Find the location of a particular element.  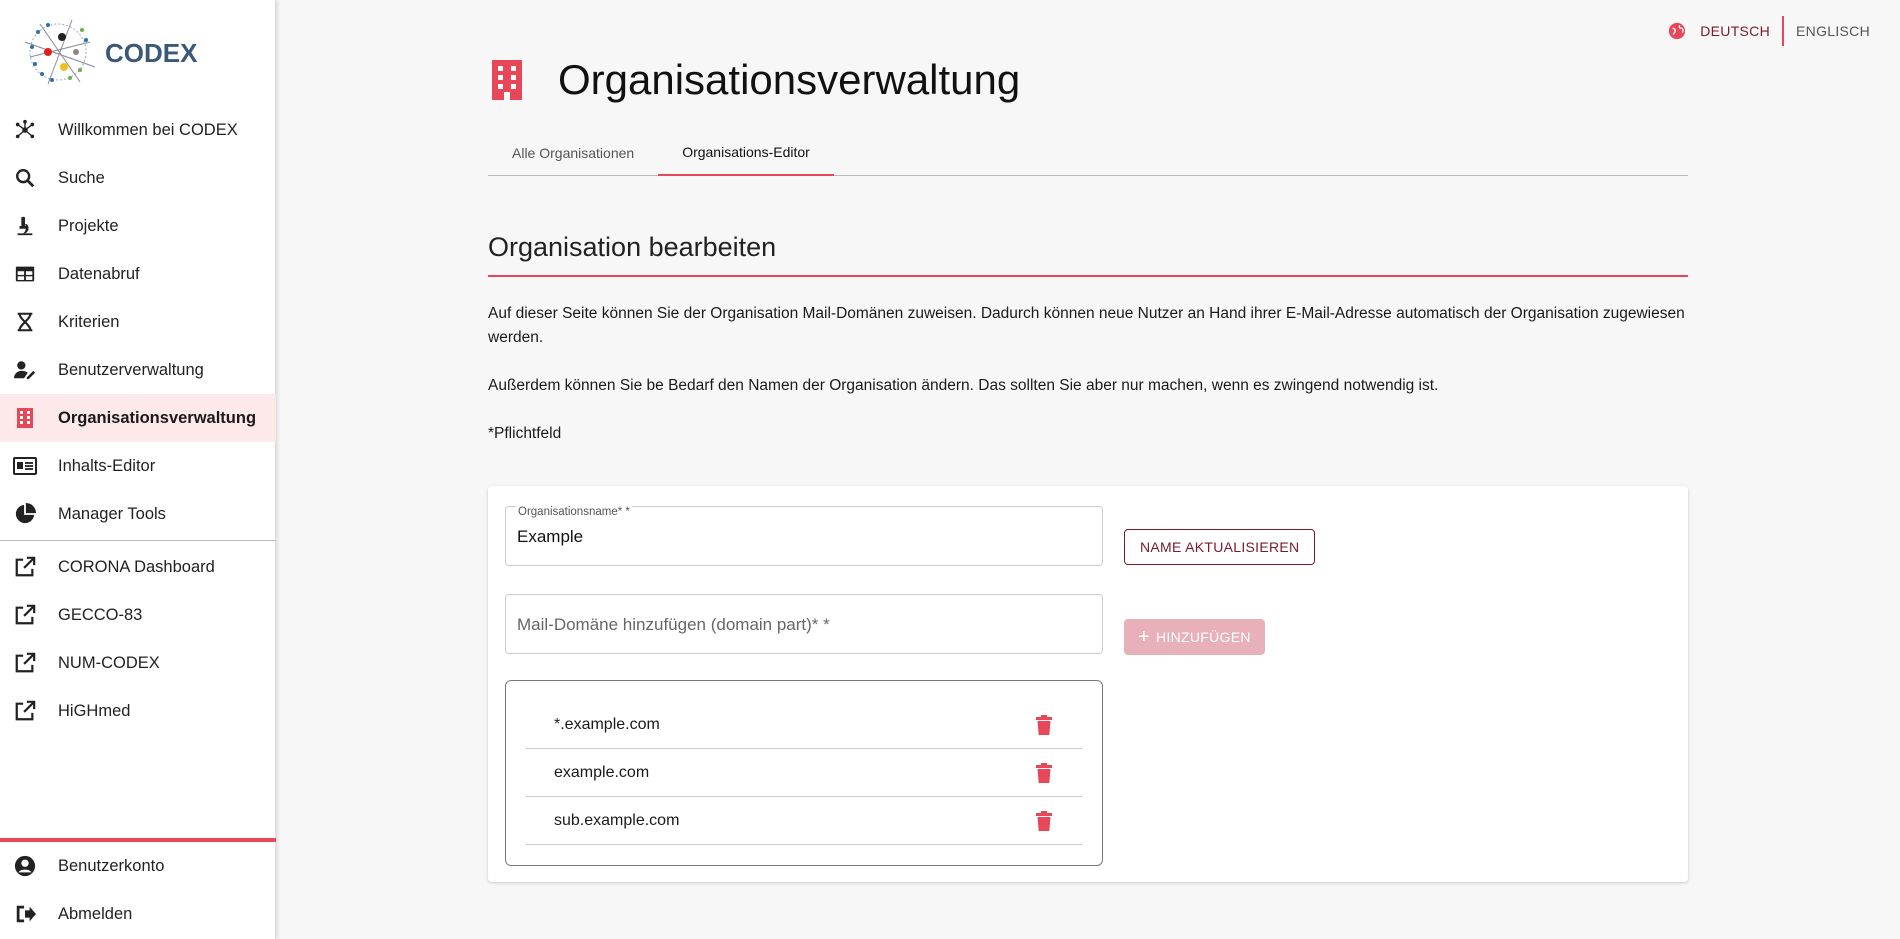

logout-icon is located at coordinates (25, 914).